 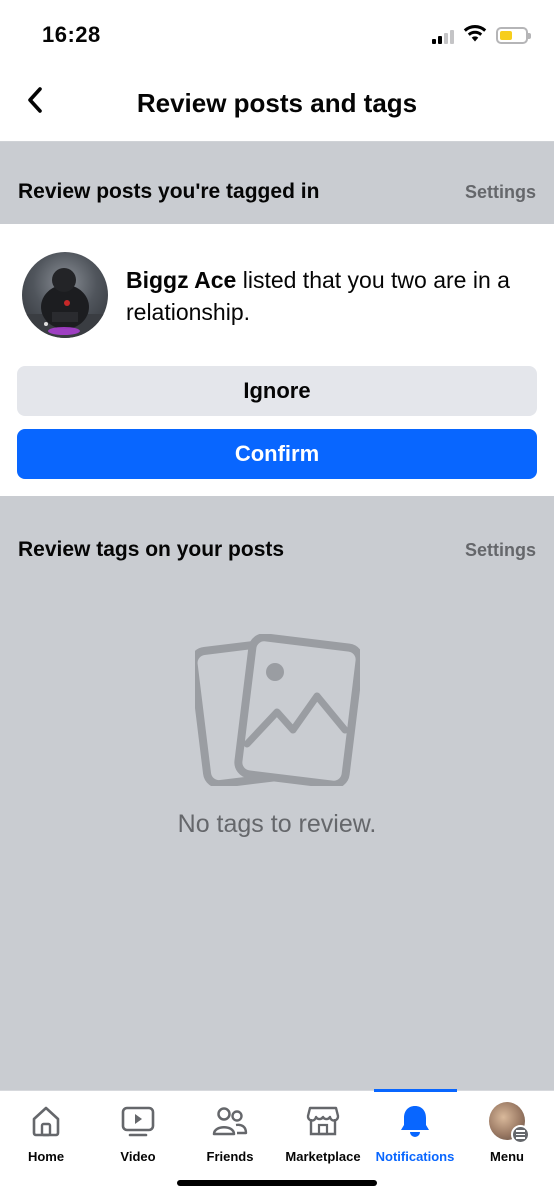 What do you see at coordinates (46, 1121) in the screenshot?
I see `home-icon` at bounding box center [46, 1121].